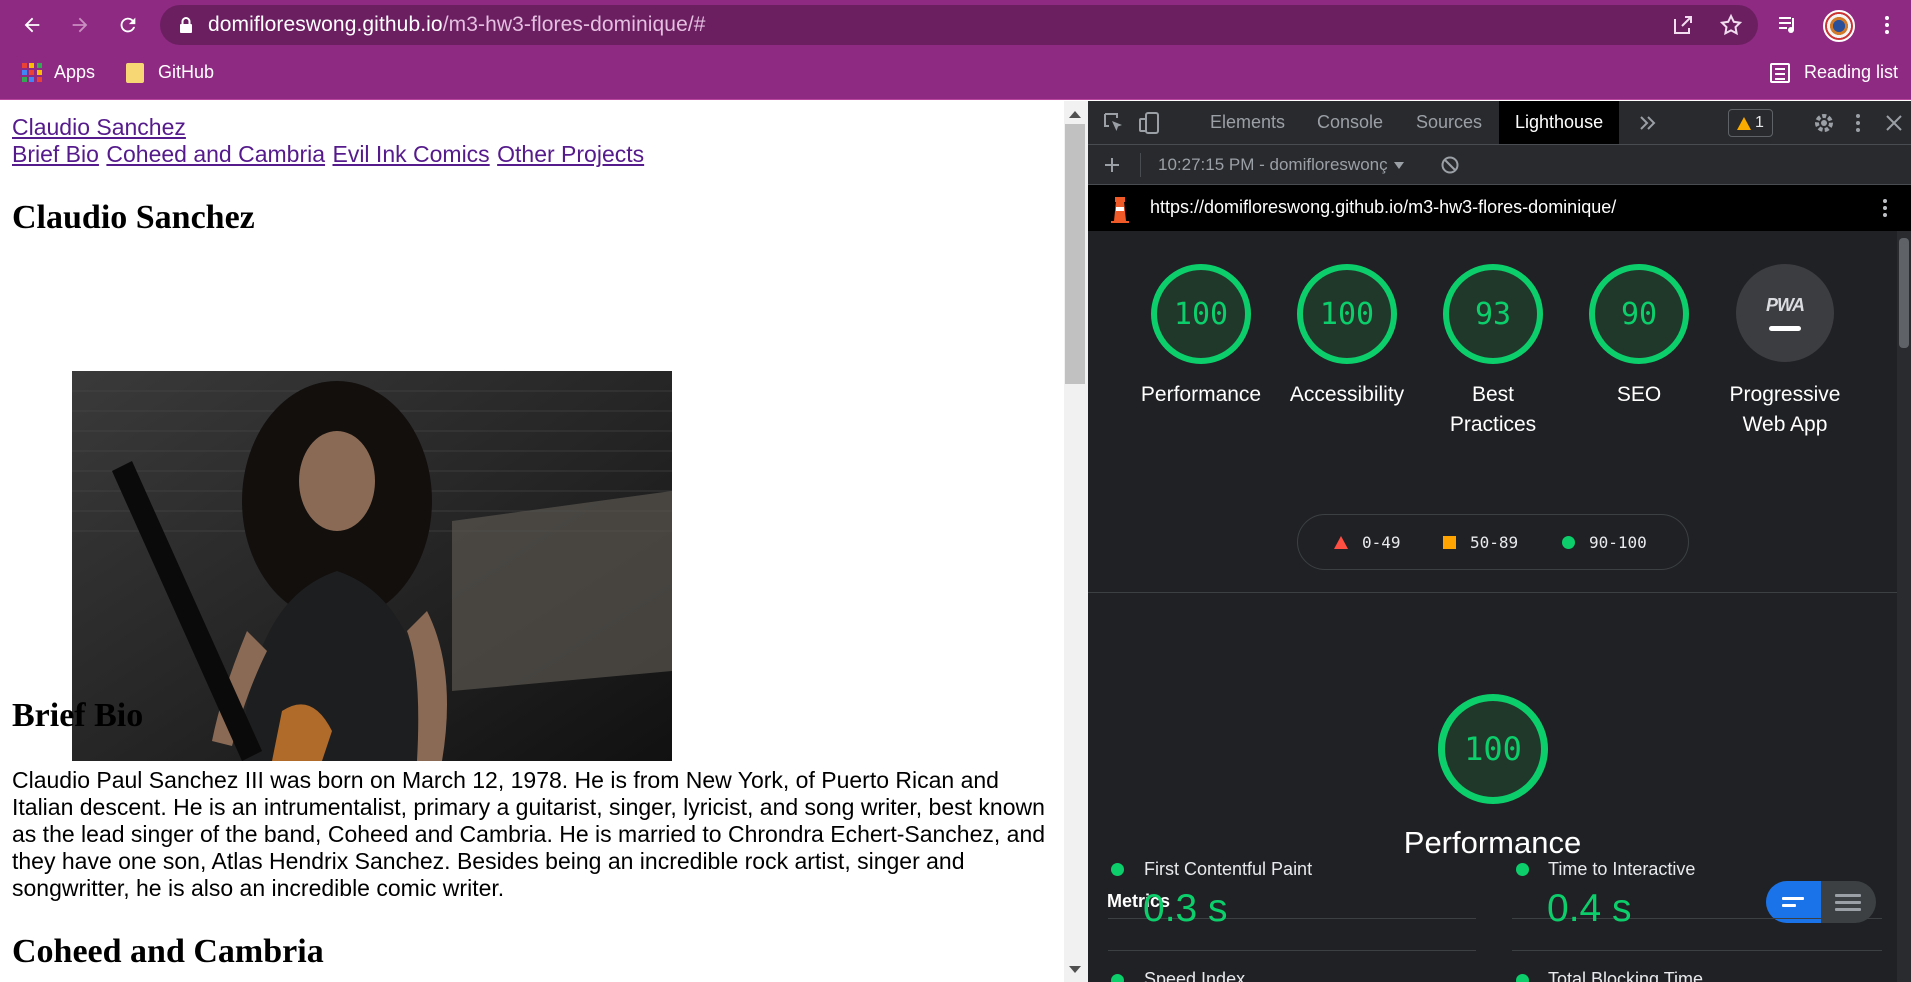 Image resolution: width=1911 pixels, height=982 pixels. I want to click on url-path: /m3-hw3-flores-dominique/#, so click(574, 24).